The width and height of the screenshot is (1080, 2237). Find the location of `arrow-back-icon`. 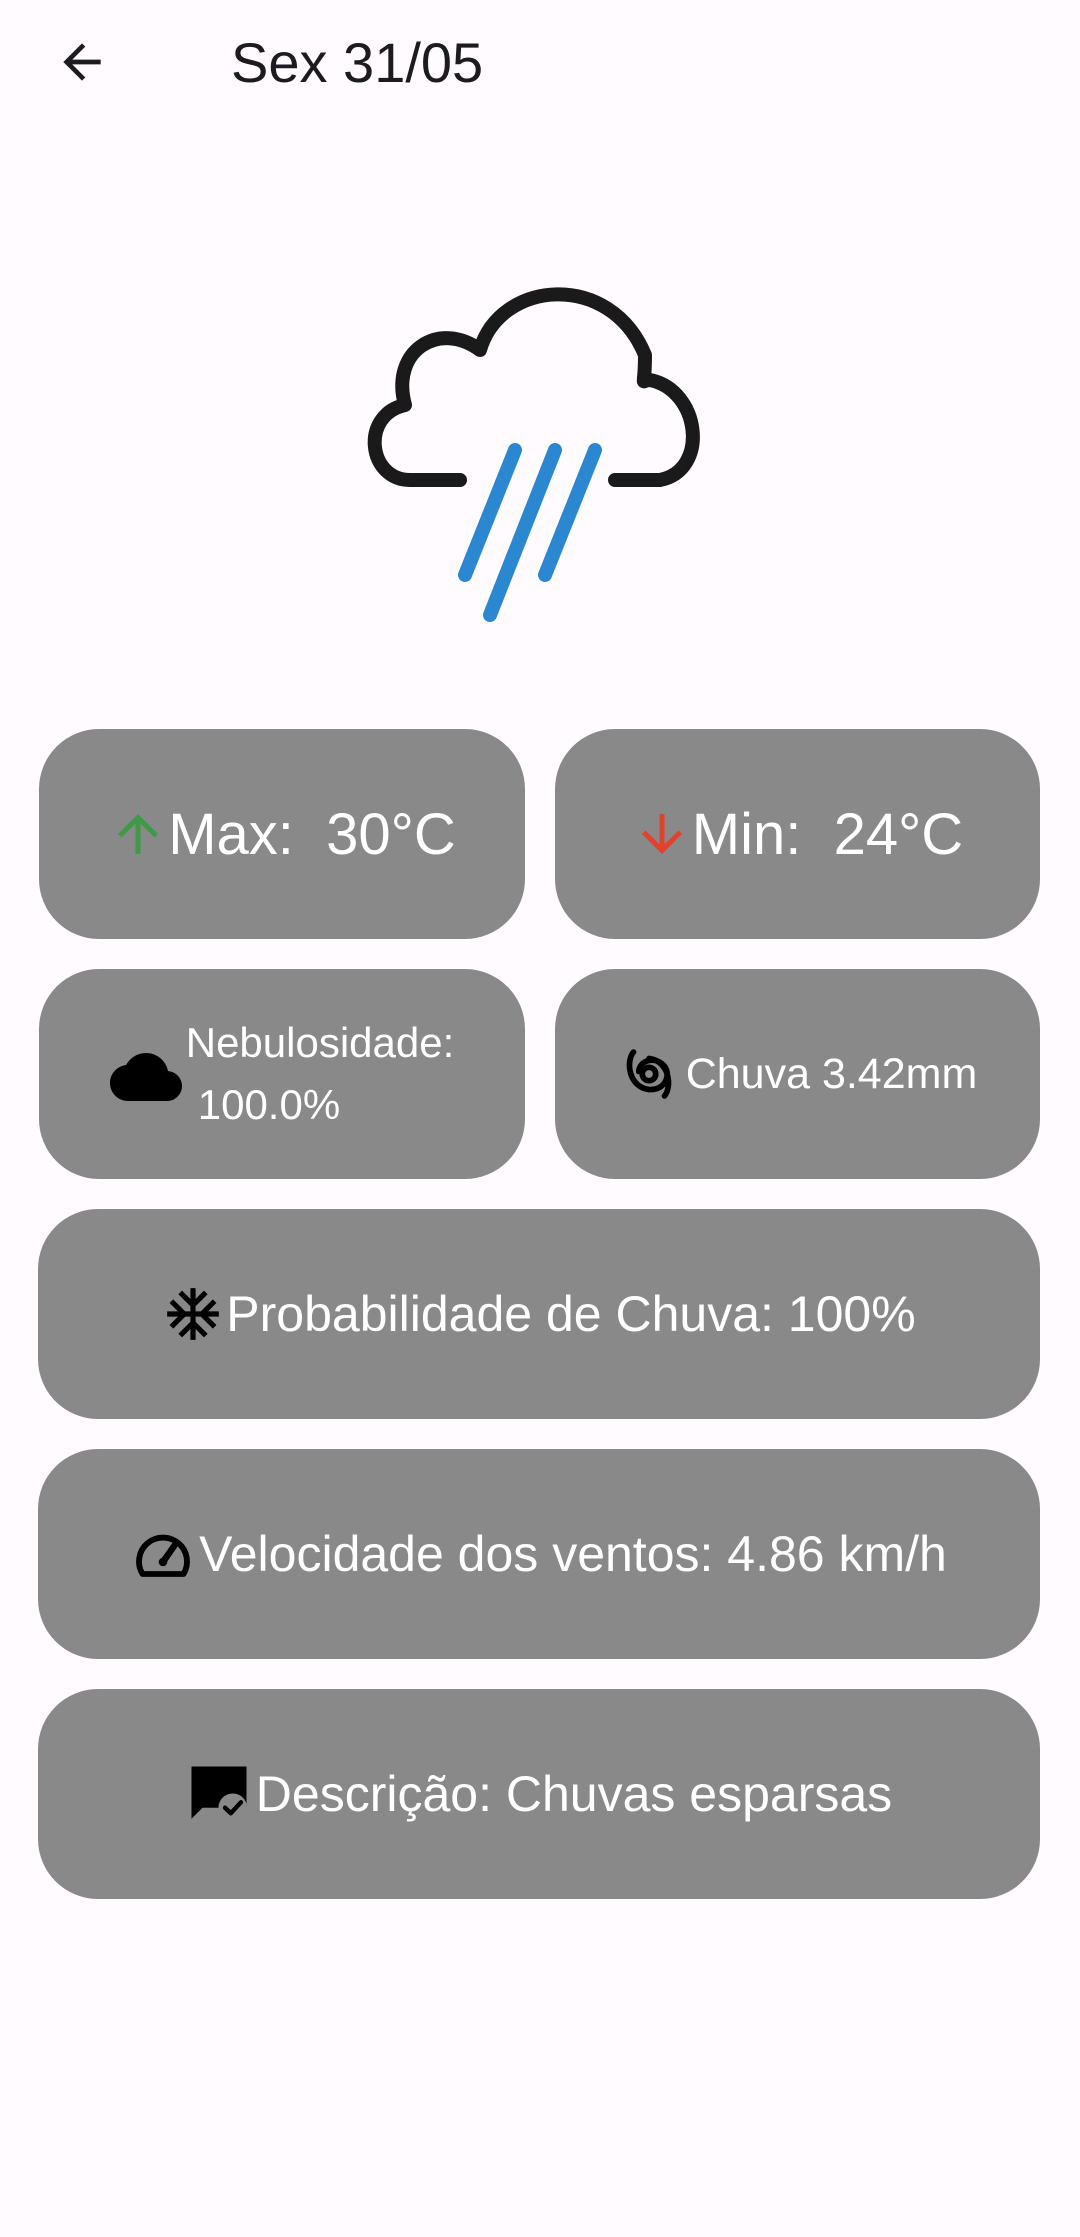

arrow-back-icon is located at coordinates (82, 62).